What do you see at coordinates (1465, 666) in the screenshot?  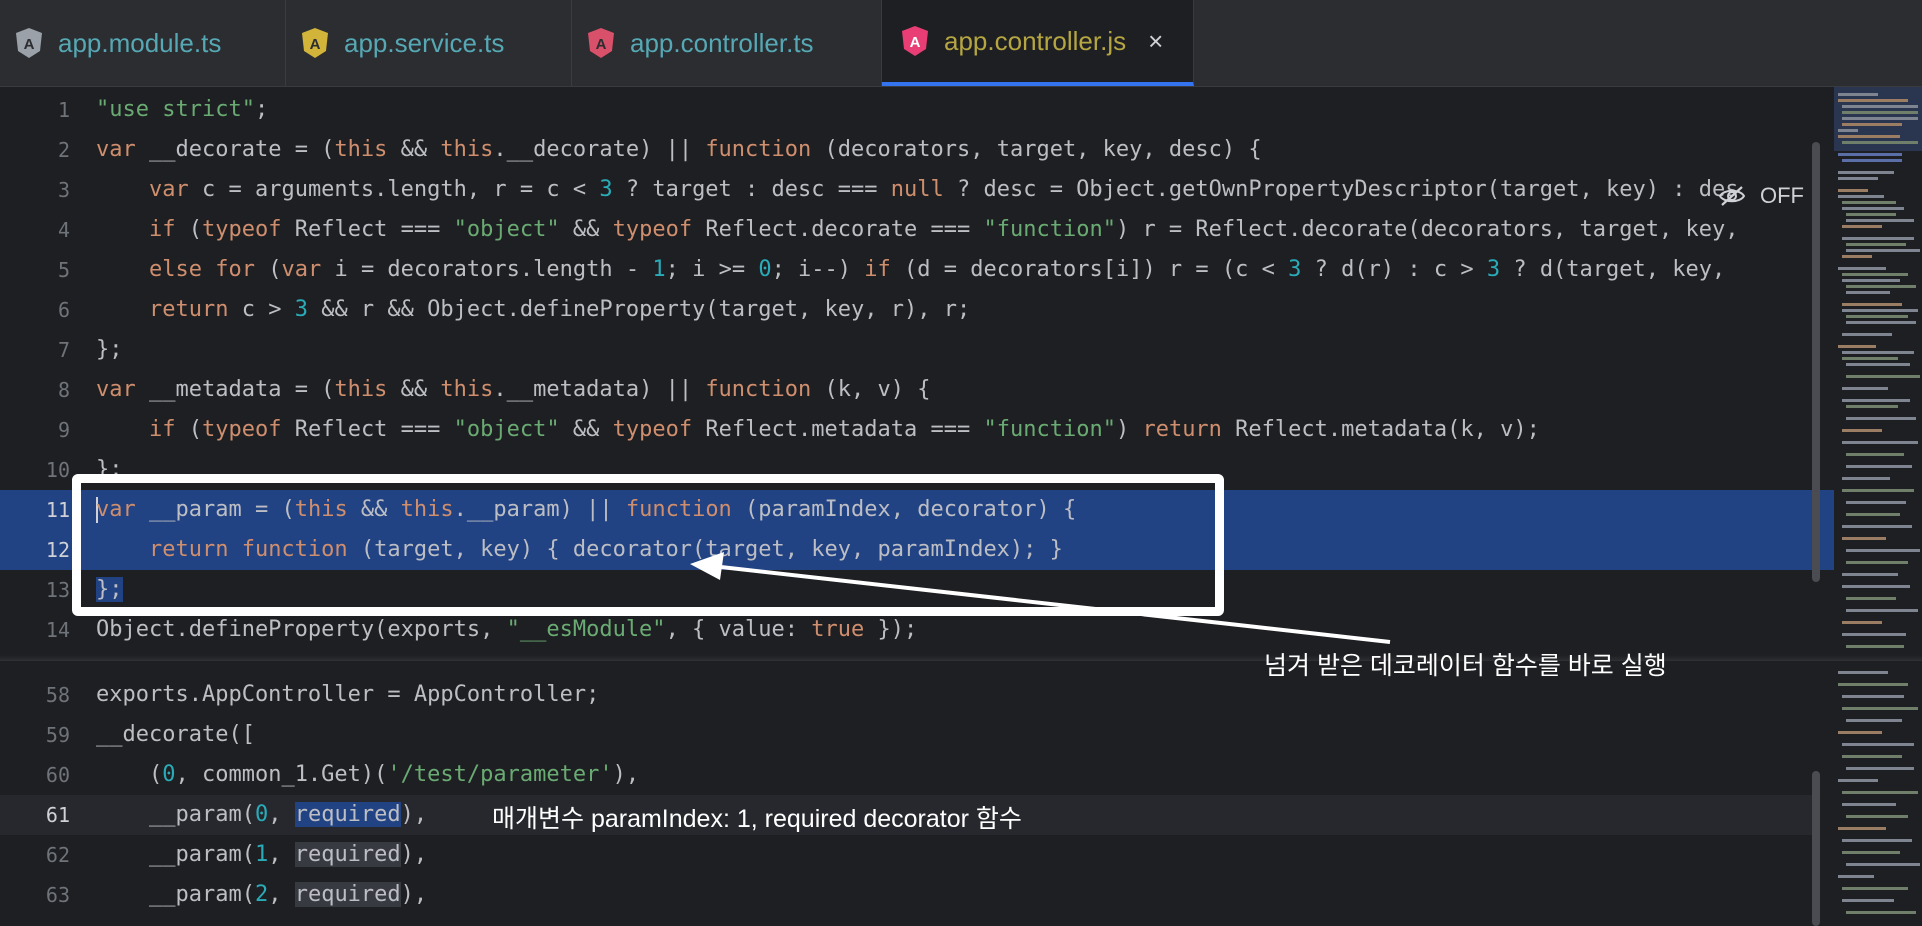 I see `arrow-annotation-label: 넘겨 받은 데코레이터 함수를 바로 실행` at bounding box center [1465, 666].